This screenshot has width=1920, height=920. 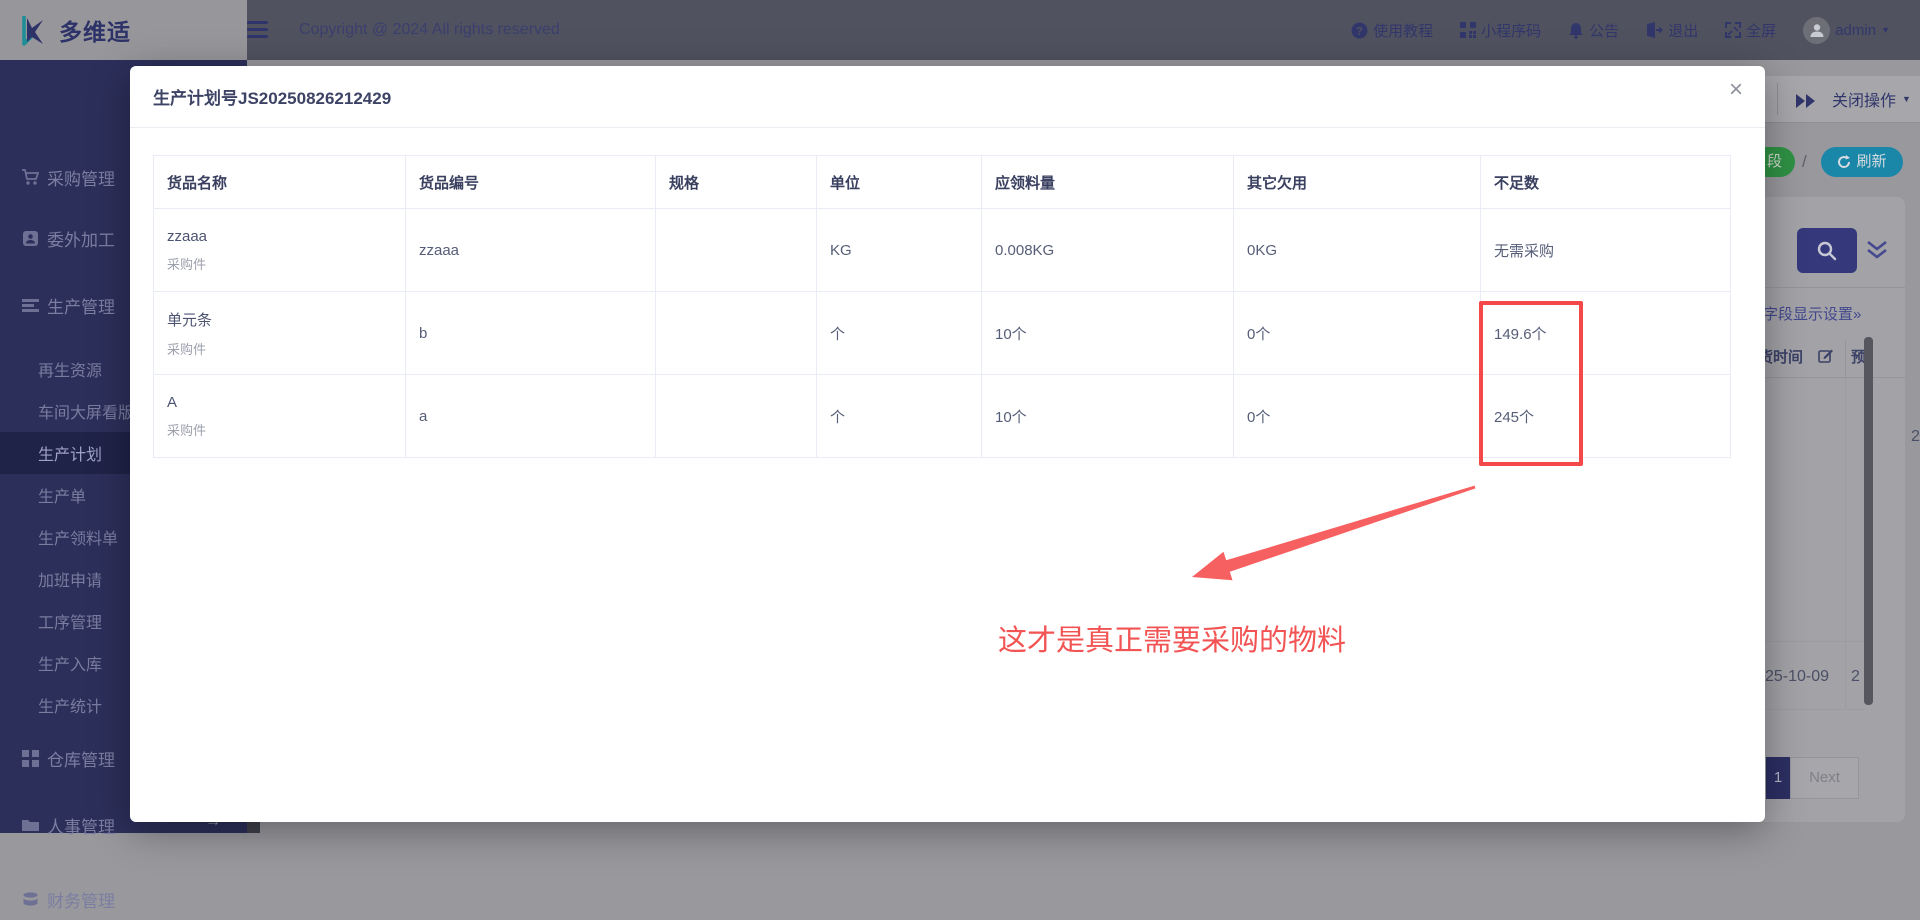 What do you see at coordinates (429, 29) in the screenshot?
I see `copyright-text: Copyright @ 2024 All rights reserved` at bounding box center [429, 29].